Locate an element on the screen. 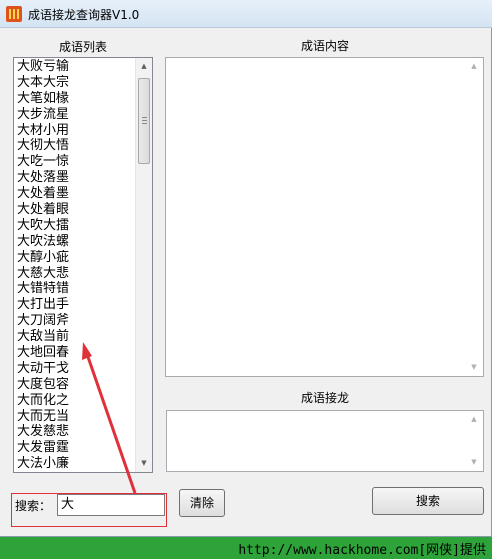  arrow-shaft is located at coordinates (111, 423).